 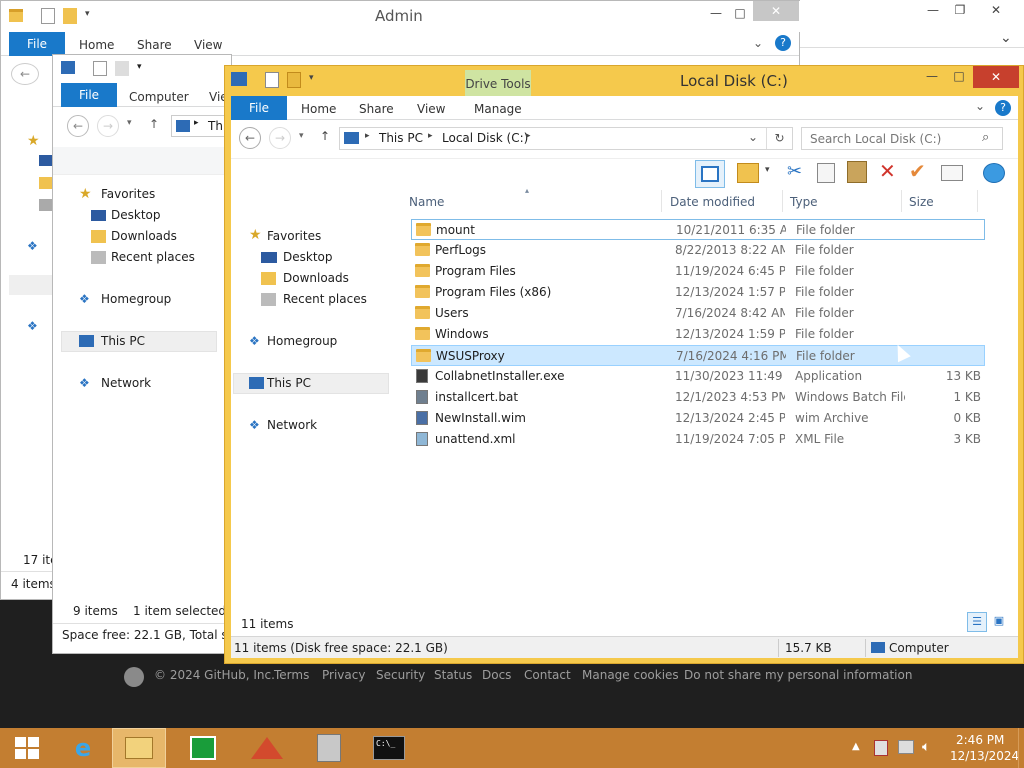 I want to click on search-box: Search Local Disk (C:) ⌕, so click(x=902, y=138).